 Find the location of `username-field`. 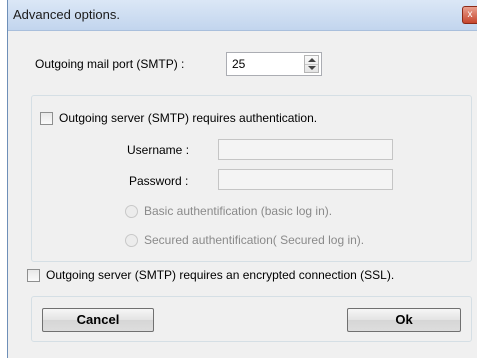

username-field is located at coordinates (305, 149).